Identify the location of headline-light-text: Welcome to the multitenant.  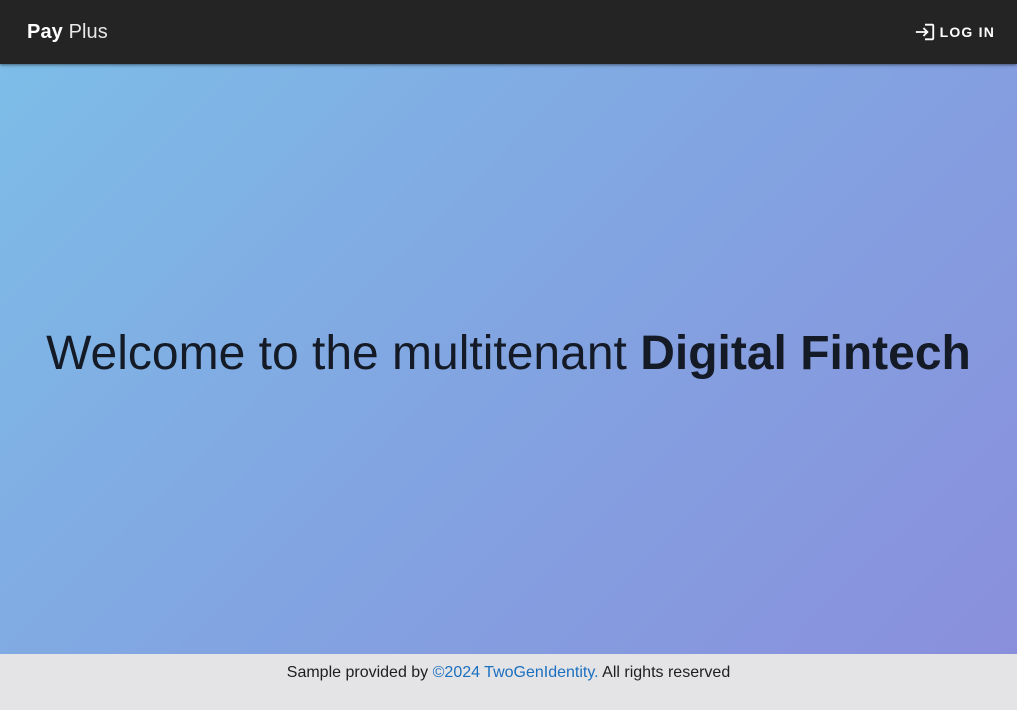
(336, 353).